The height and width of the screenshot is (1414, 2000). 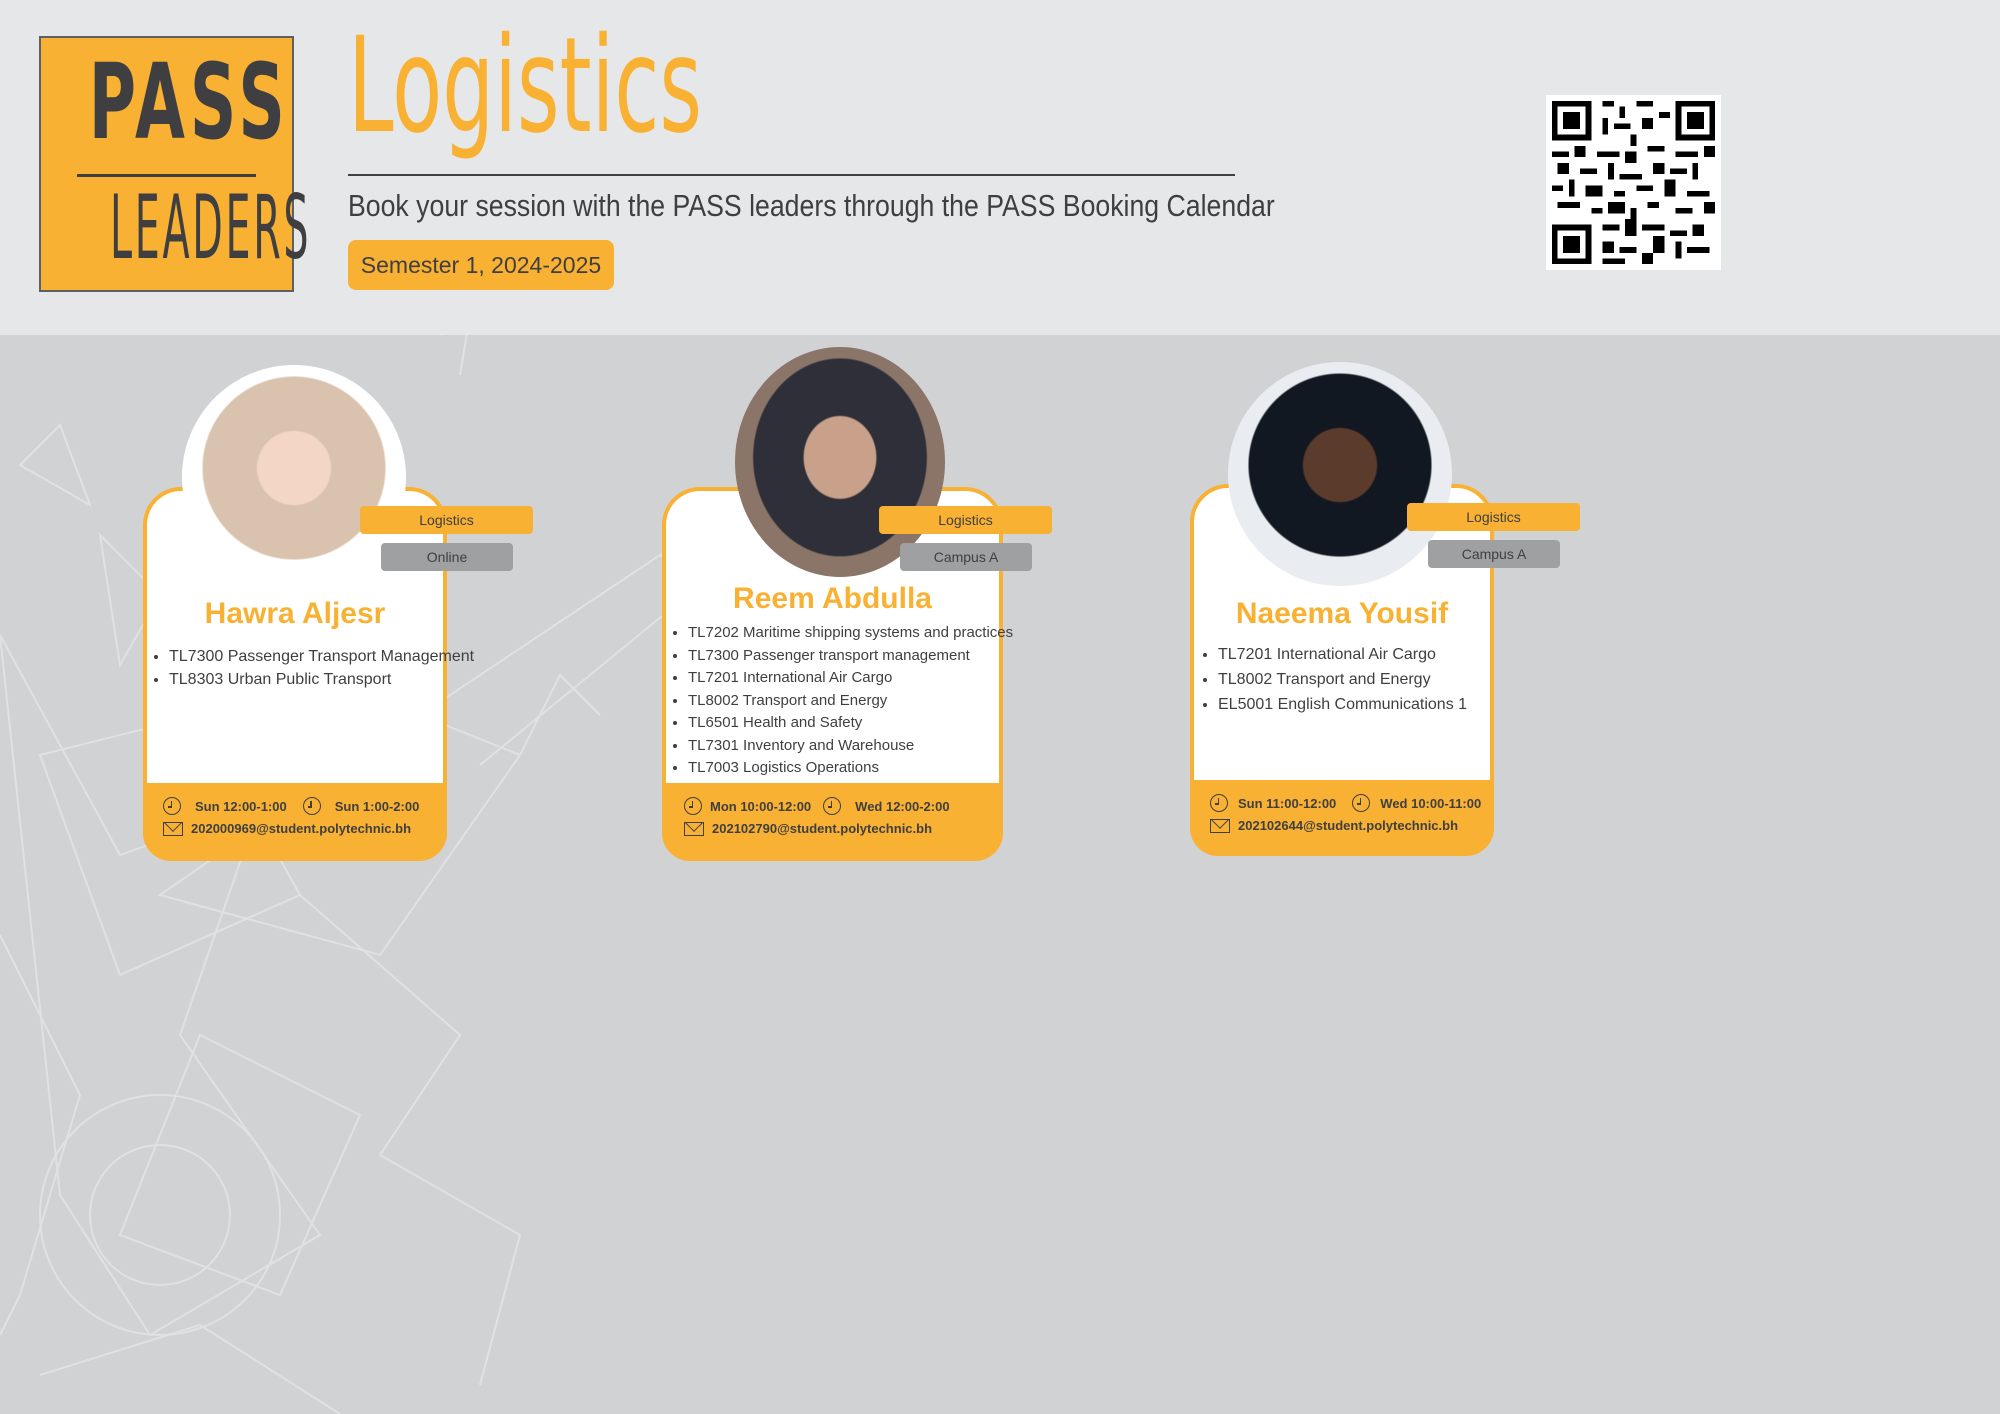 I want to click on logo-pass-text: PASS, so click(x=189, y=102).